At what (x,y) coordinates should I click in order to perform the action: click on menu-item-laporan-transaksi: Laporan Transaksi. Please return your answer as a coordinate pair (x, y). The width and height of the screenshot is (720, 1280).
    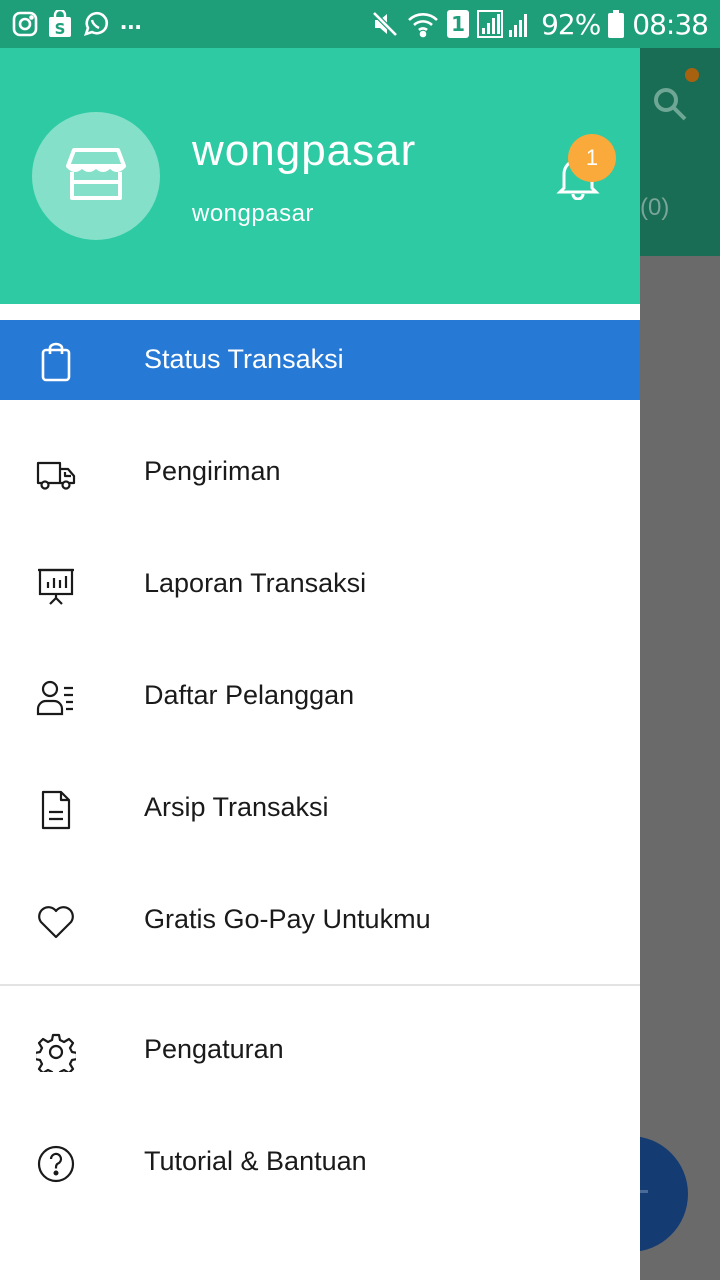
    Looking at the image, I should click on (320, 584).